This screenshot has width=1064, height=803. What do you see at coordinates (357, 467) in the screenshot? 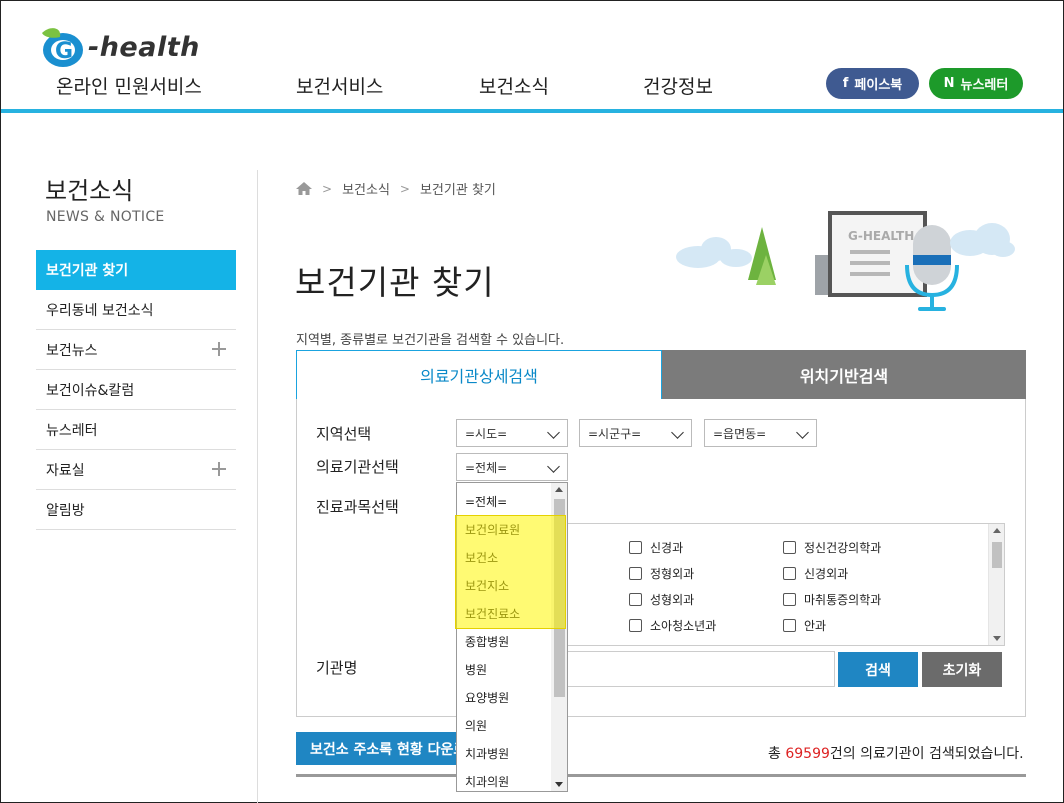
I see `institution-type-label: 의료기관선택` at bounding box center [357, 467].